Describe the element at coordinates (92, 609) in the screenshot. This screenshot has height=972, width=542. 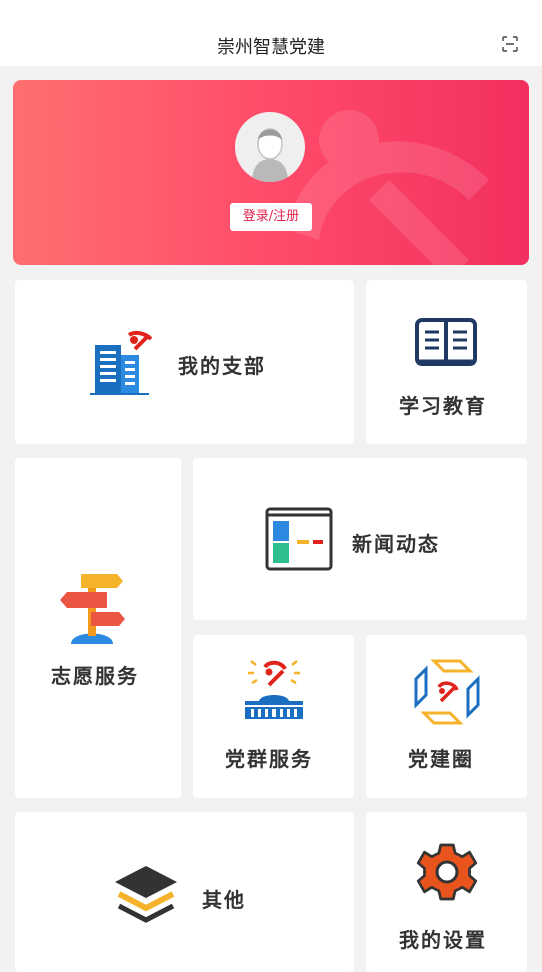
I see `signpost-icon` at that location.